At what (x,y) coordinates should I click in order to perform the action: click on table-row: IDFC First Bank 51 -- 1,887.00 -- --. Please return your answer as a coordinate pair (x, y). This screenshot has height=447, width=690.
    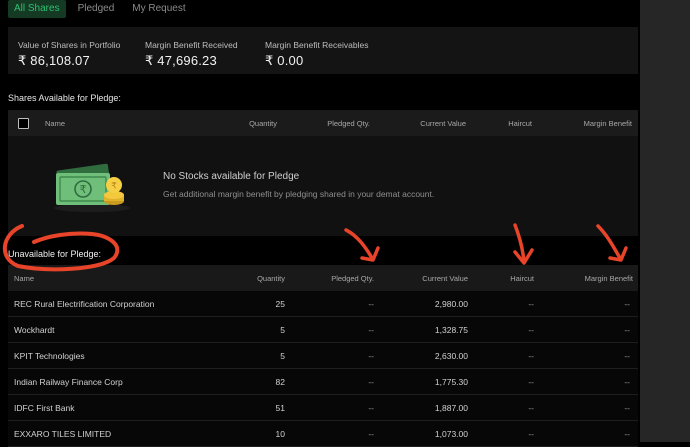
    Looking at the image, I should click on (323, 408).